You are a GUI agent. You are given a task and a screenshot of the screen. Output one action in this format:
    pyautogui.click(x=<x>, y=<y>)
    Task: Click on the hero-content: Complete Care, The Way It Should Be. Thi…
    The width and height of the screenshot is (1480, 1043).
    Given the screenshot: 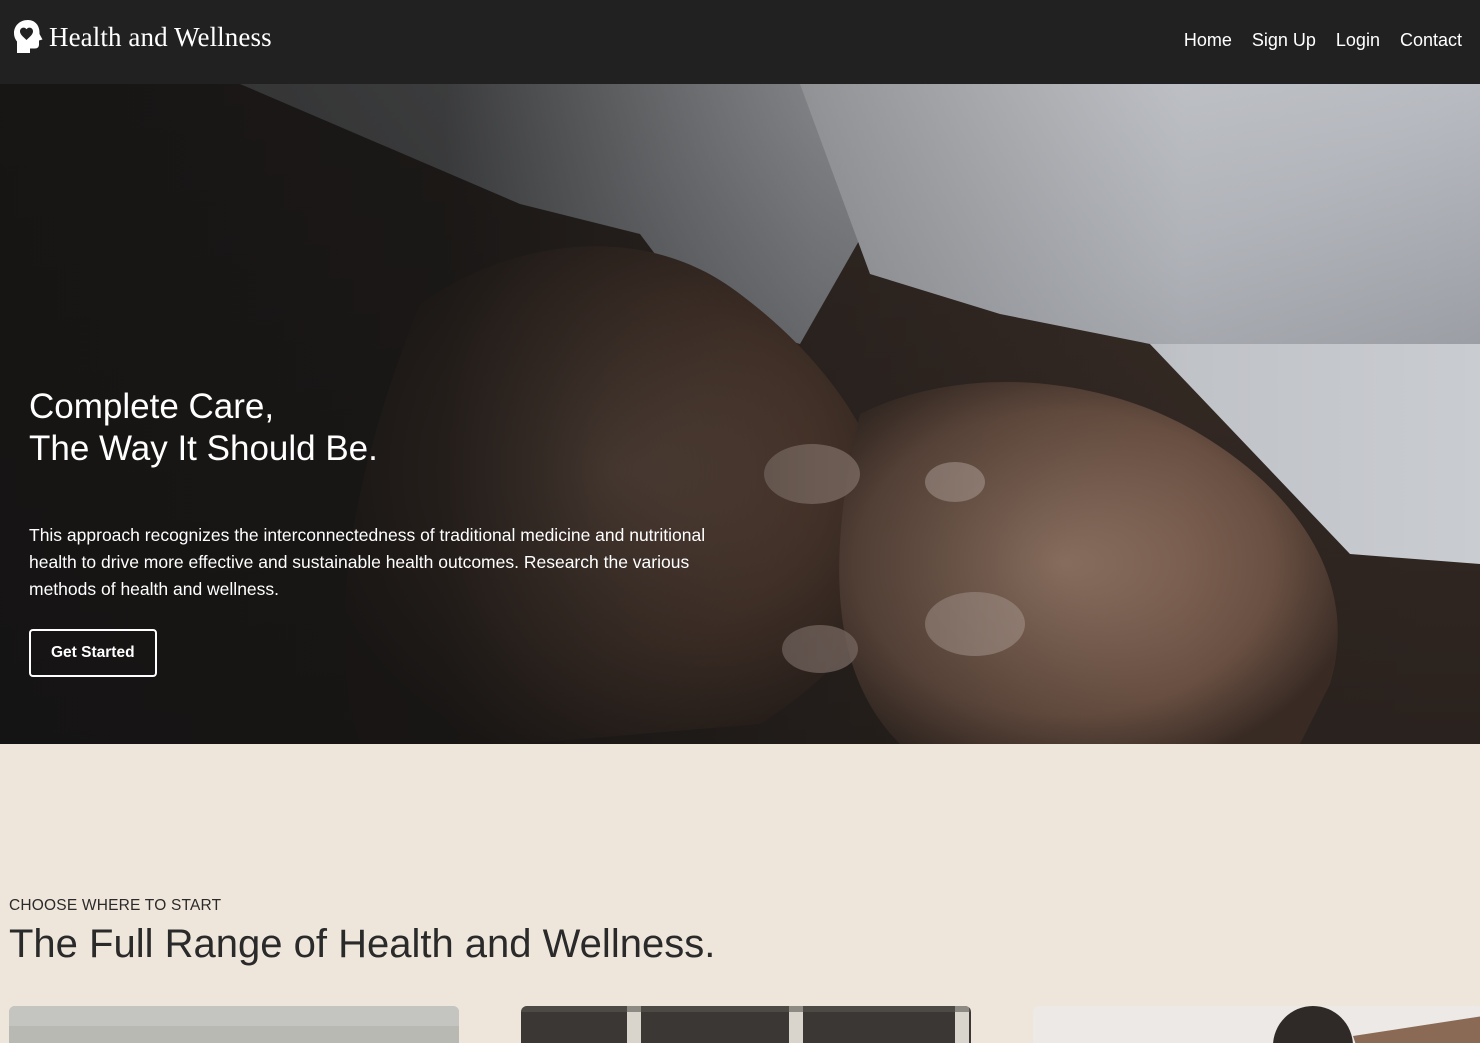 What is the action you would take?
    pyautogui.click(x=389, y=531)
    